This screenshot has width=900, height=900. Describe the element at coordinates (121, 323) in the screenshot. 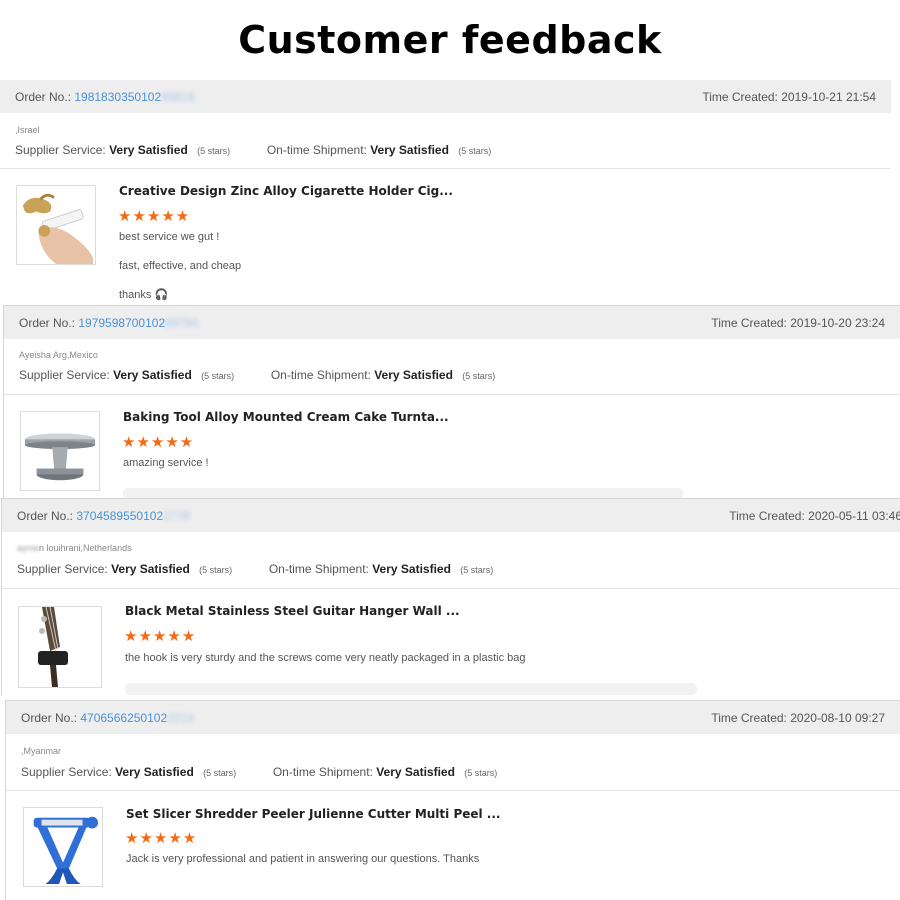

I see `order-number-link: 1979598700102` at that location.